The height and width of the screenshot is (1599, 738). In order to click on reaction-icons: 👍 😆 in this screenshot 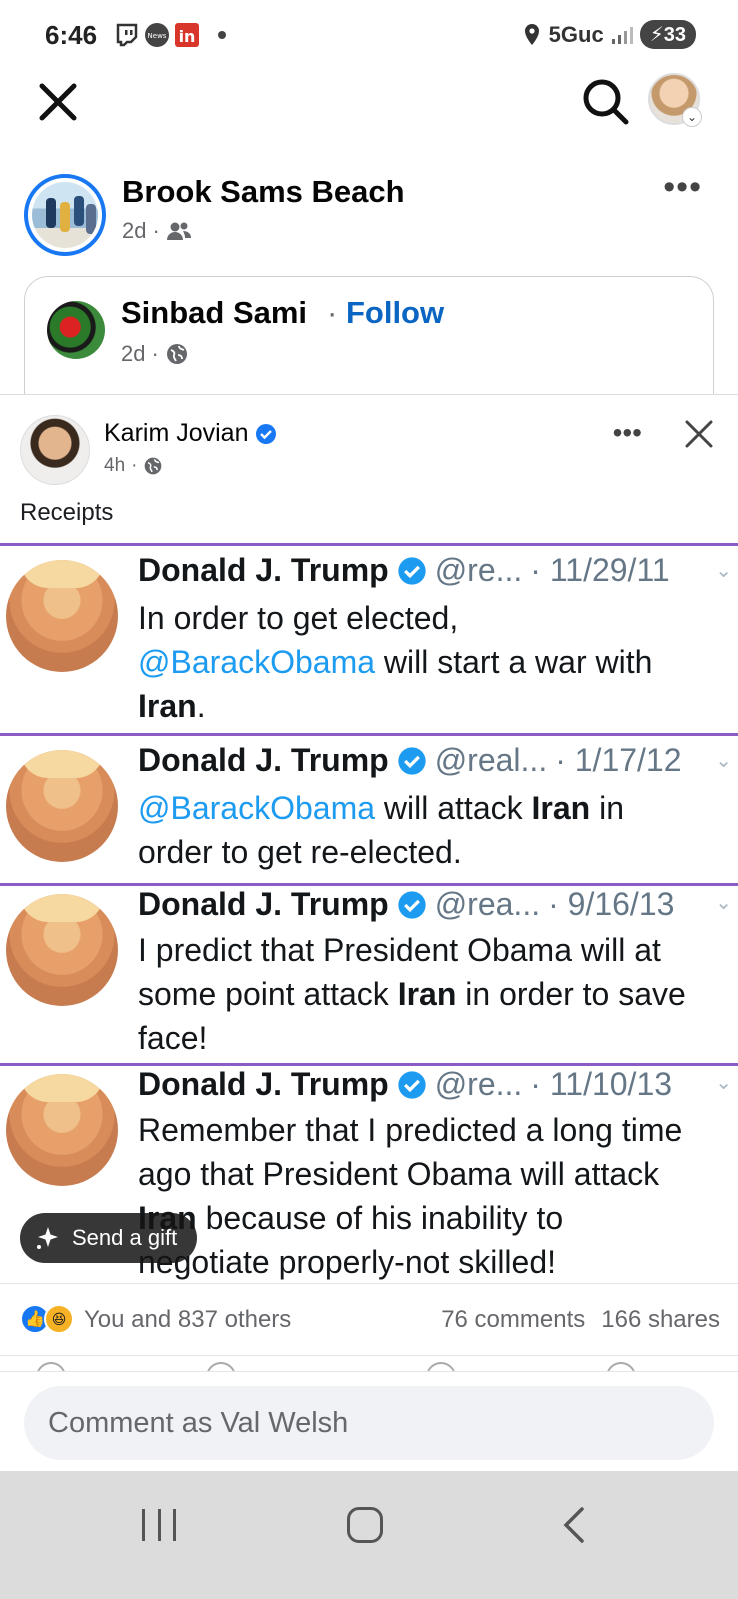, I will do `click(47, 1319)`.